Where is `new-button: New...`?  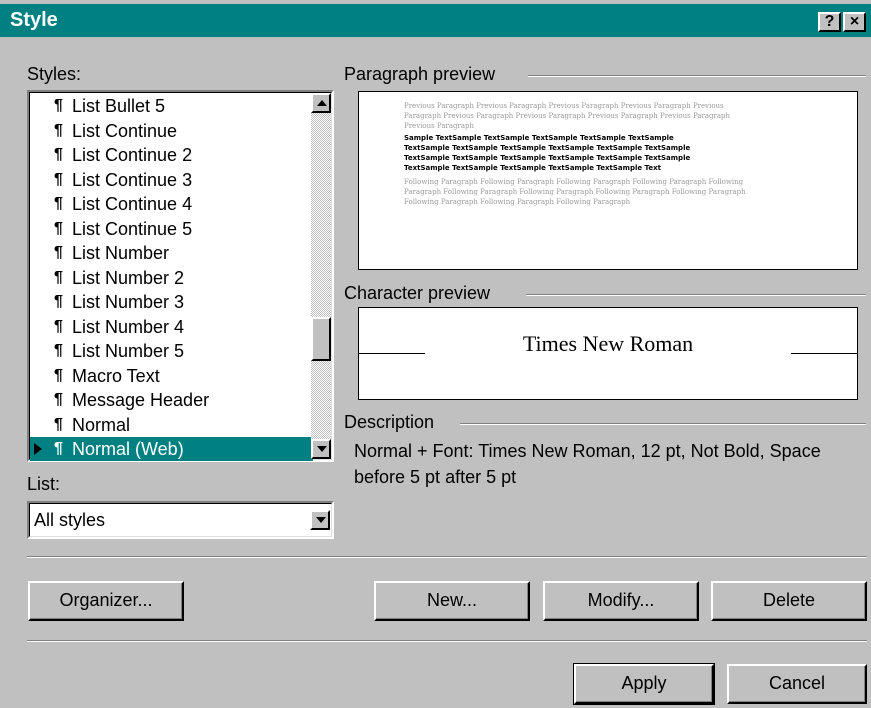
new-button: New... is located at coordinates (452, 601).